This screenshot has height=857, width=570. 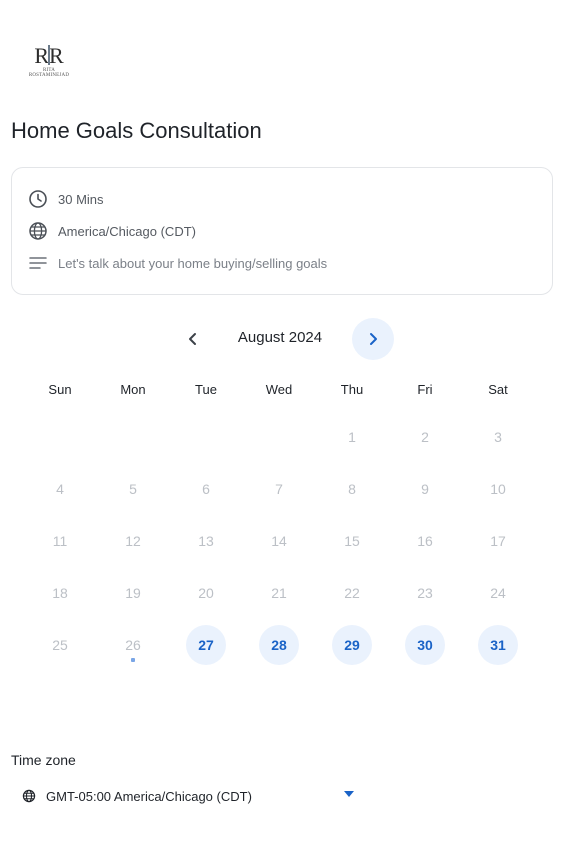 I want to click on weekday-header-6: Sat, so click(x=498, y=389).